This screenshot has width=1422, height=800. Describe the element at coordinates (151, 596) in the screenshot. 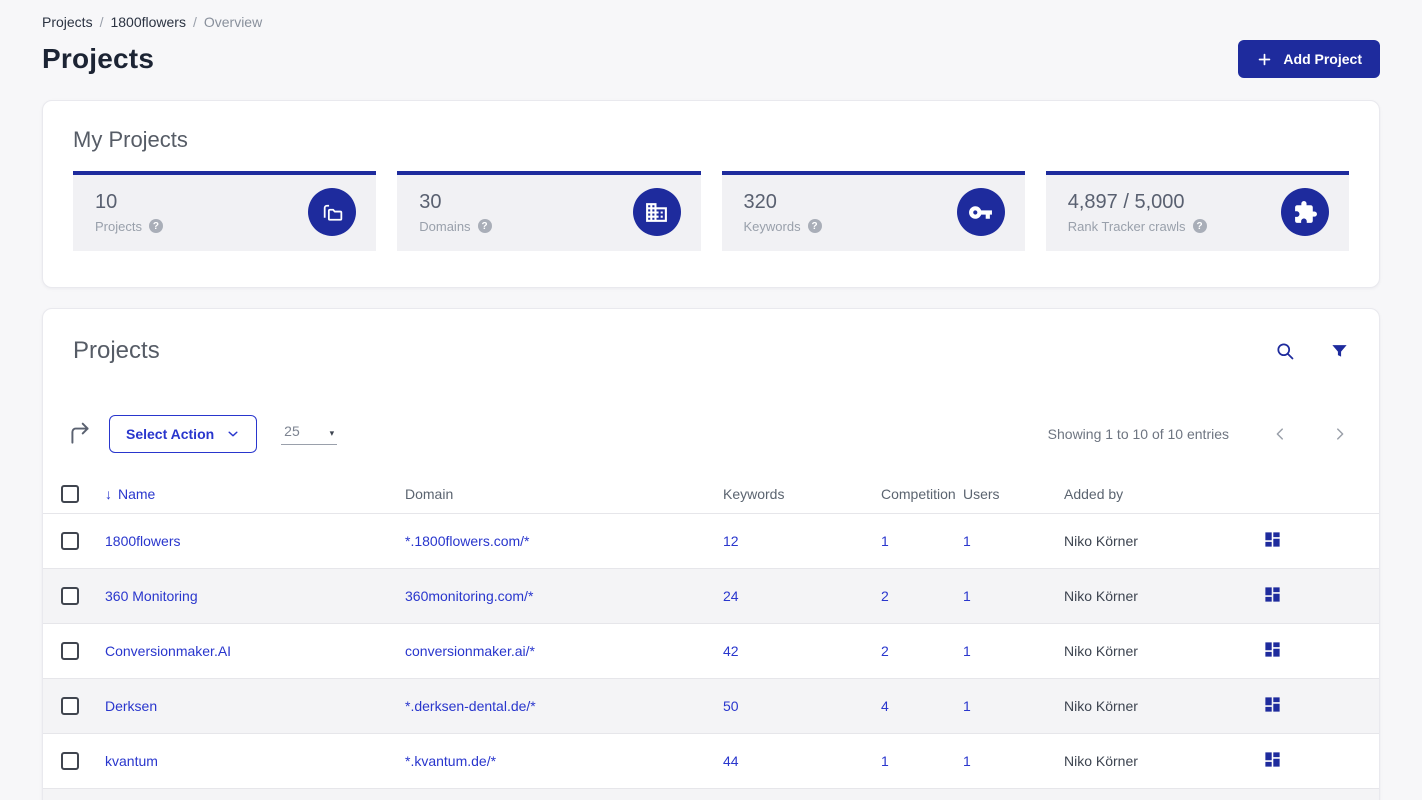

I see `project-name-link: 360 Monitoring` at that location.